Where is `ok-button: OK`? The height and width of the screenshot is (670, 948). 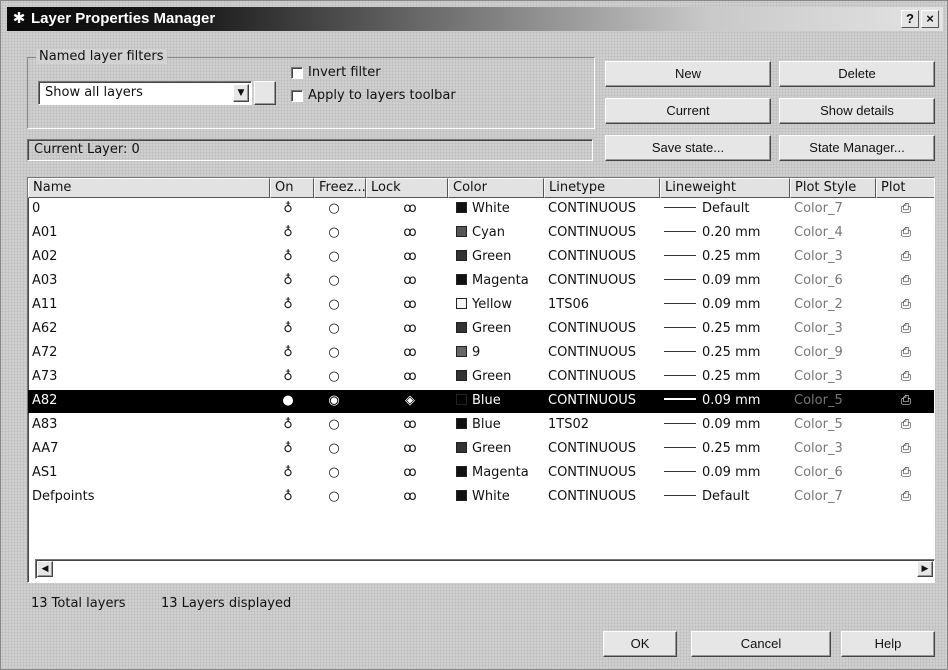 ok-button: OK is located at coordinates (640, 644).